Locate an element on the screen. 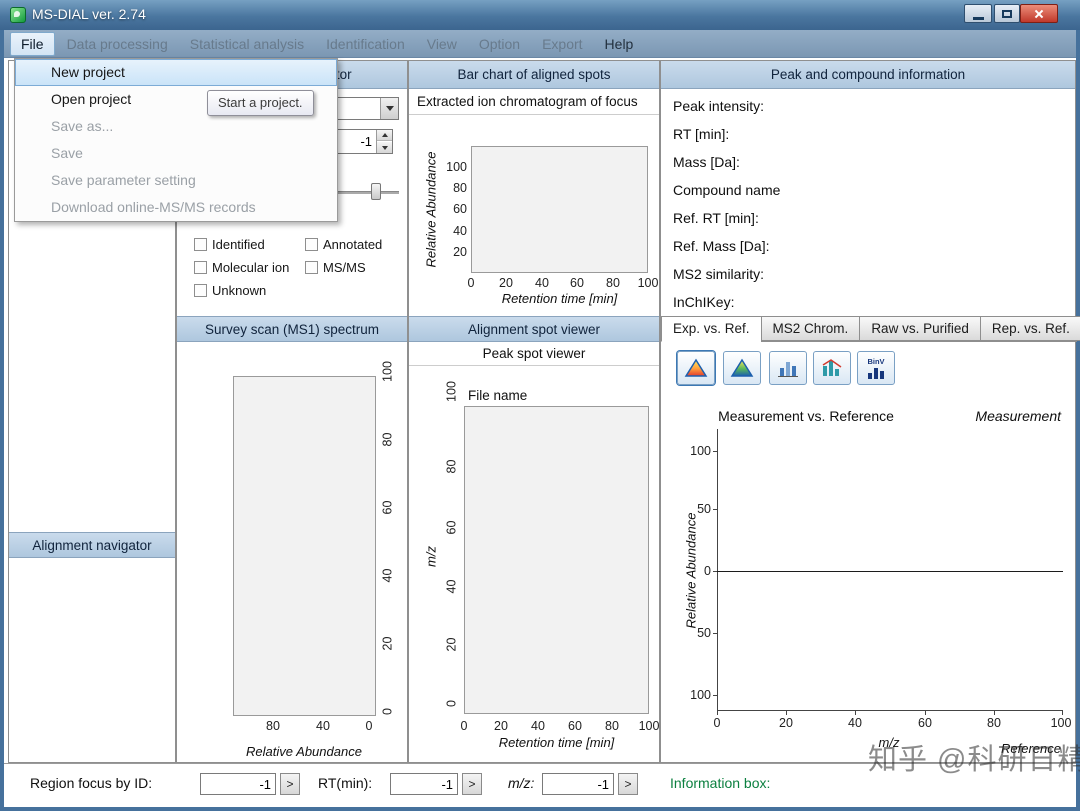 The image size is (1080, 811). measurement-label: Measurement is located at coordinates (1018, 416).